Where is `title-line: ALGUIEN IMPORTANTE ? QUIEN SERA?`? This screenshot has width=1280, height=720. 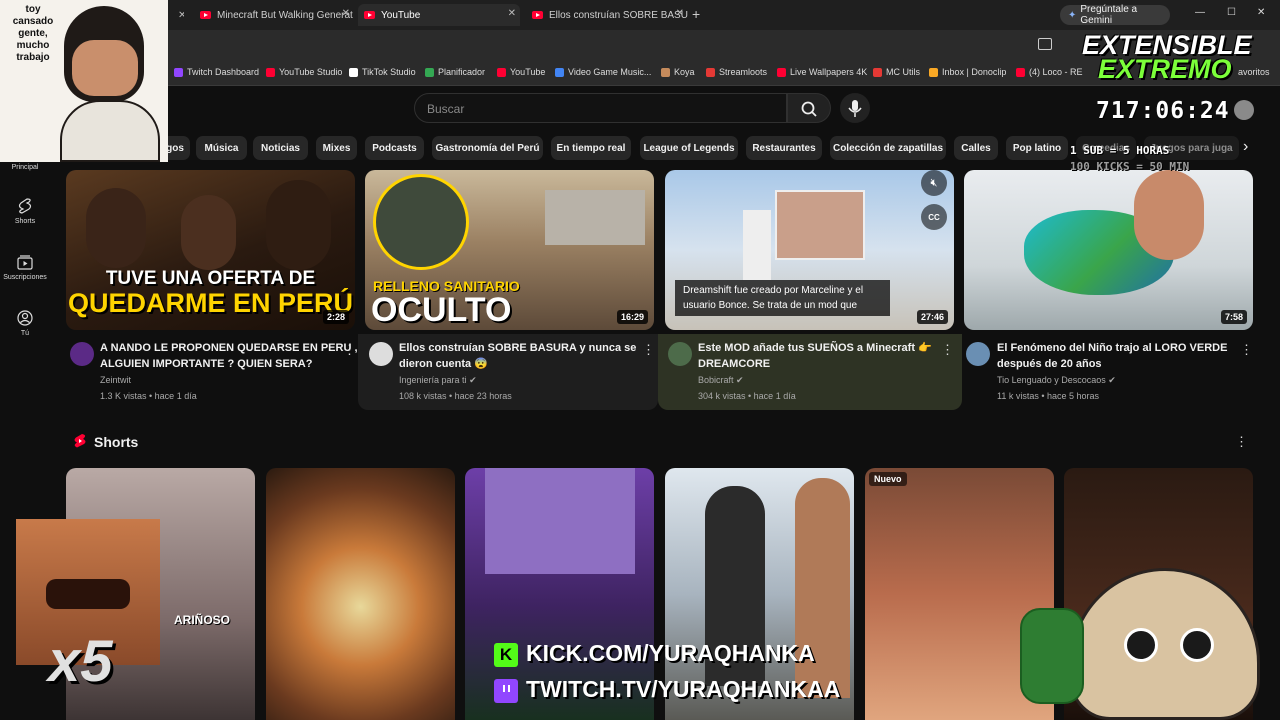 title-line: ALGUIEN IMPORTANTE ? QUIEN SERA? is located at coordinates (206, 364).